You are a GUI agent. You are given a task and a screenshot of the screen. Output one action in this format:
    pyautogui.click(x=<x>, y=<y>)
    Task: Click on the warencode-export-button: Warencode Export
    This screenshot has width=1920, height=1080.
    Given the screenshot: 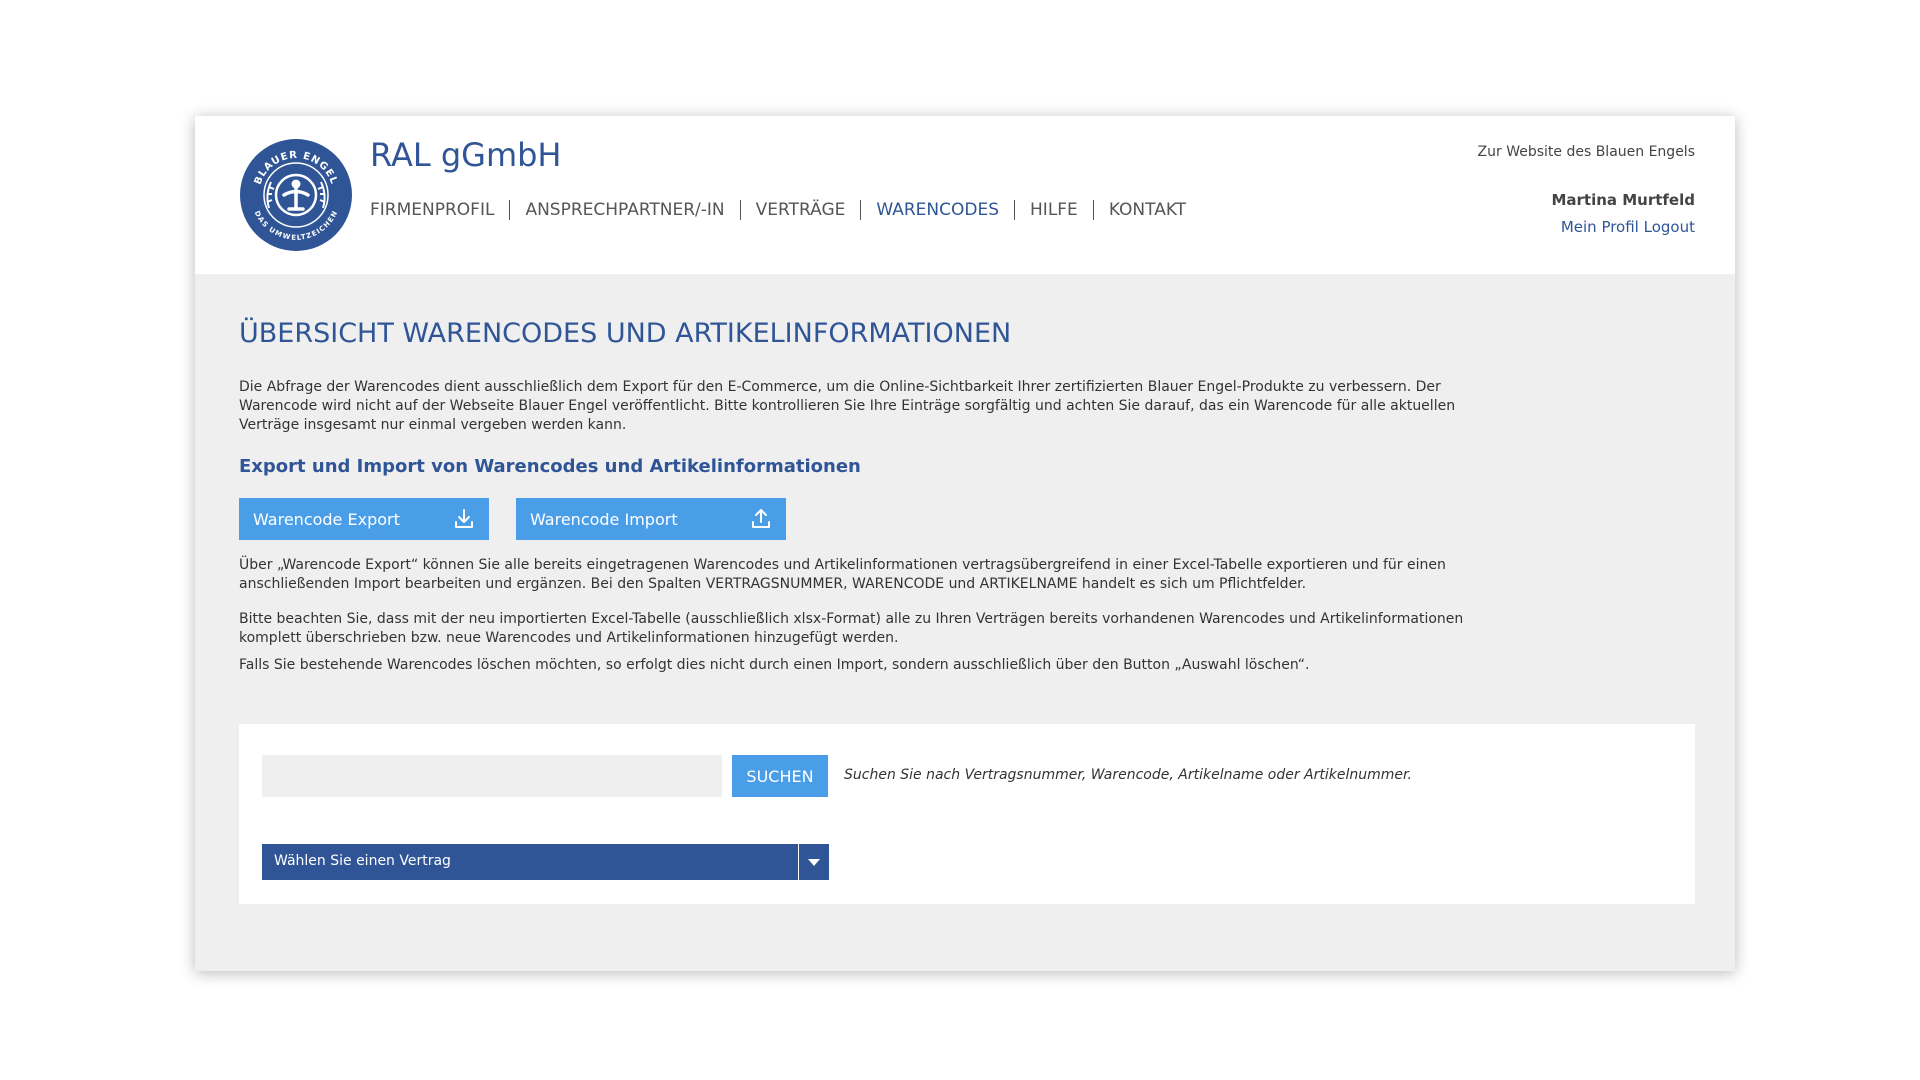 What is the action you would take?
    pyautogui.click(x=364, y=519)
    